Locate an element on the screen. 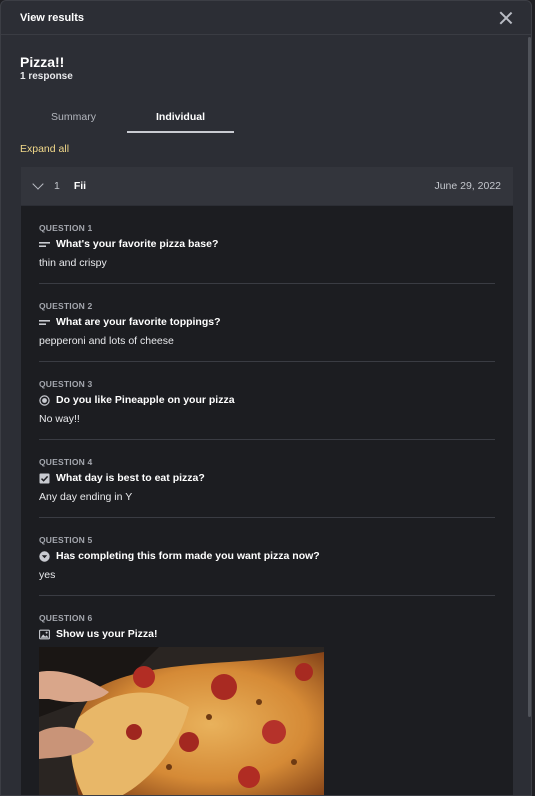 This screenshot has height=796, width=535. question-title: Show us your Pizza! is located at coordinates (107, 634).